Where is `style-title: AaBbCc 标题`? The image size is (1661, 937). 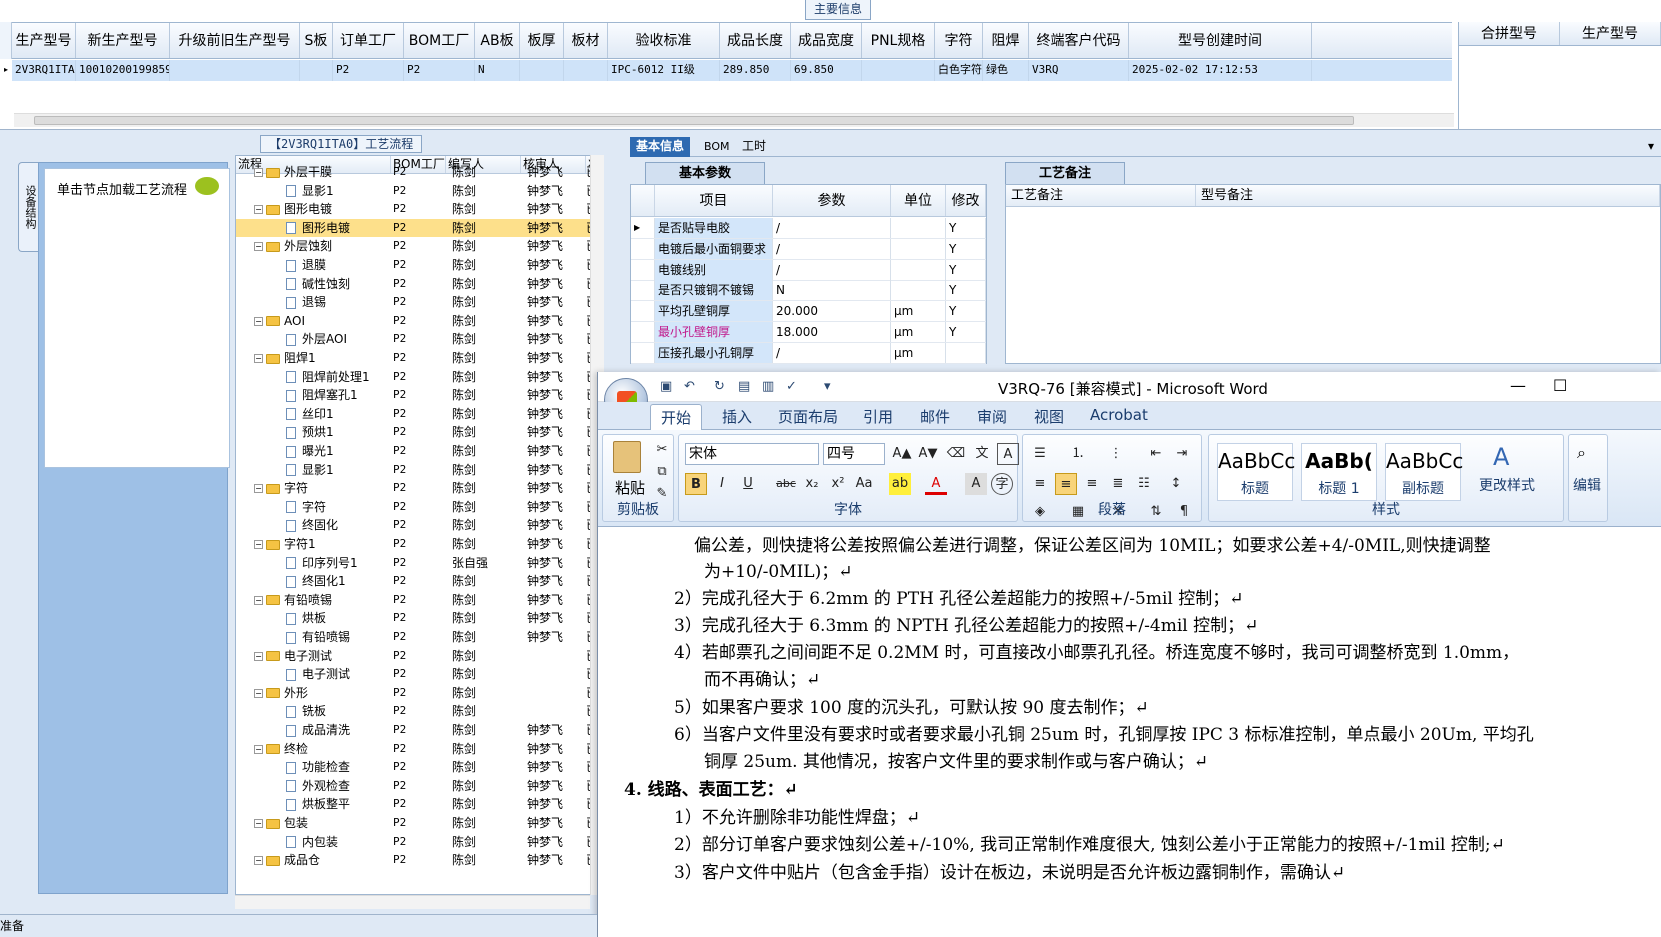
style-title: AaBbCc 标题 is located at coordinates (1256, 472).